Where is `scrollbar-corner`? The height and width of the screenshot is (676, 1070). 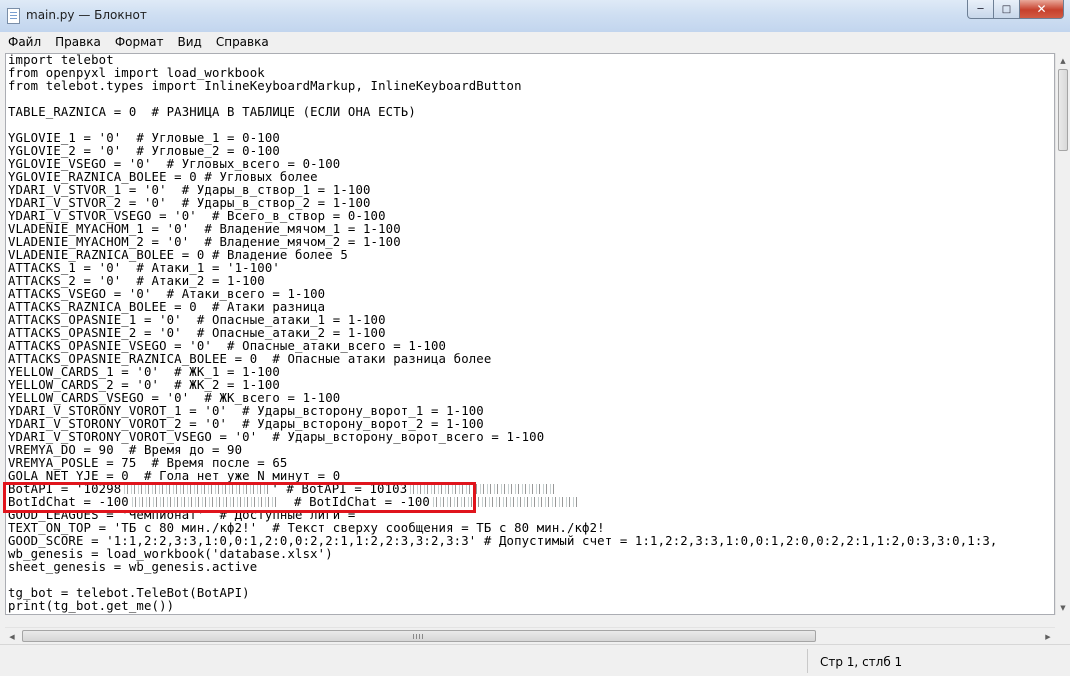 scrollbar-corner is located at coordinates (1062, 635).